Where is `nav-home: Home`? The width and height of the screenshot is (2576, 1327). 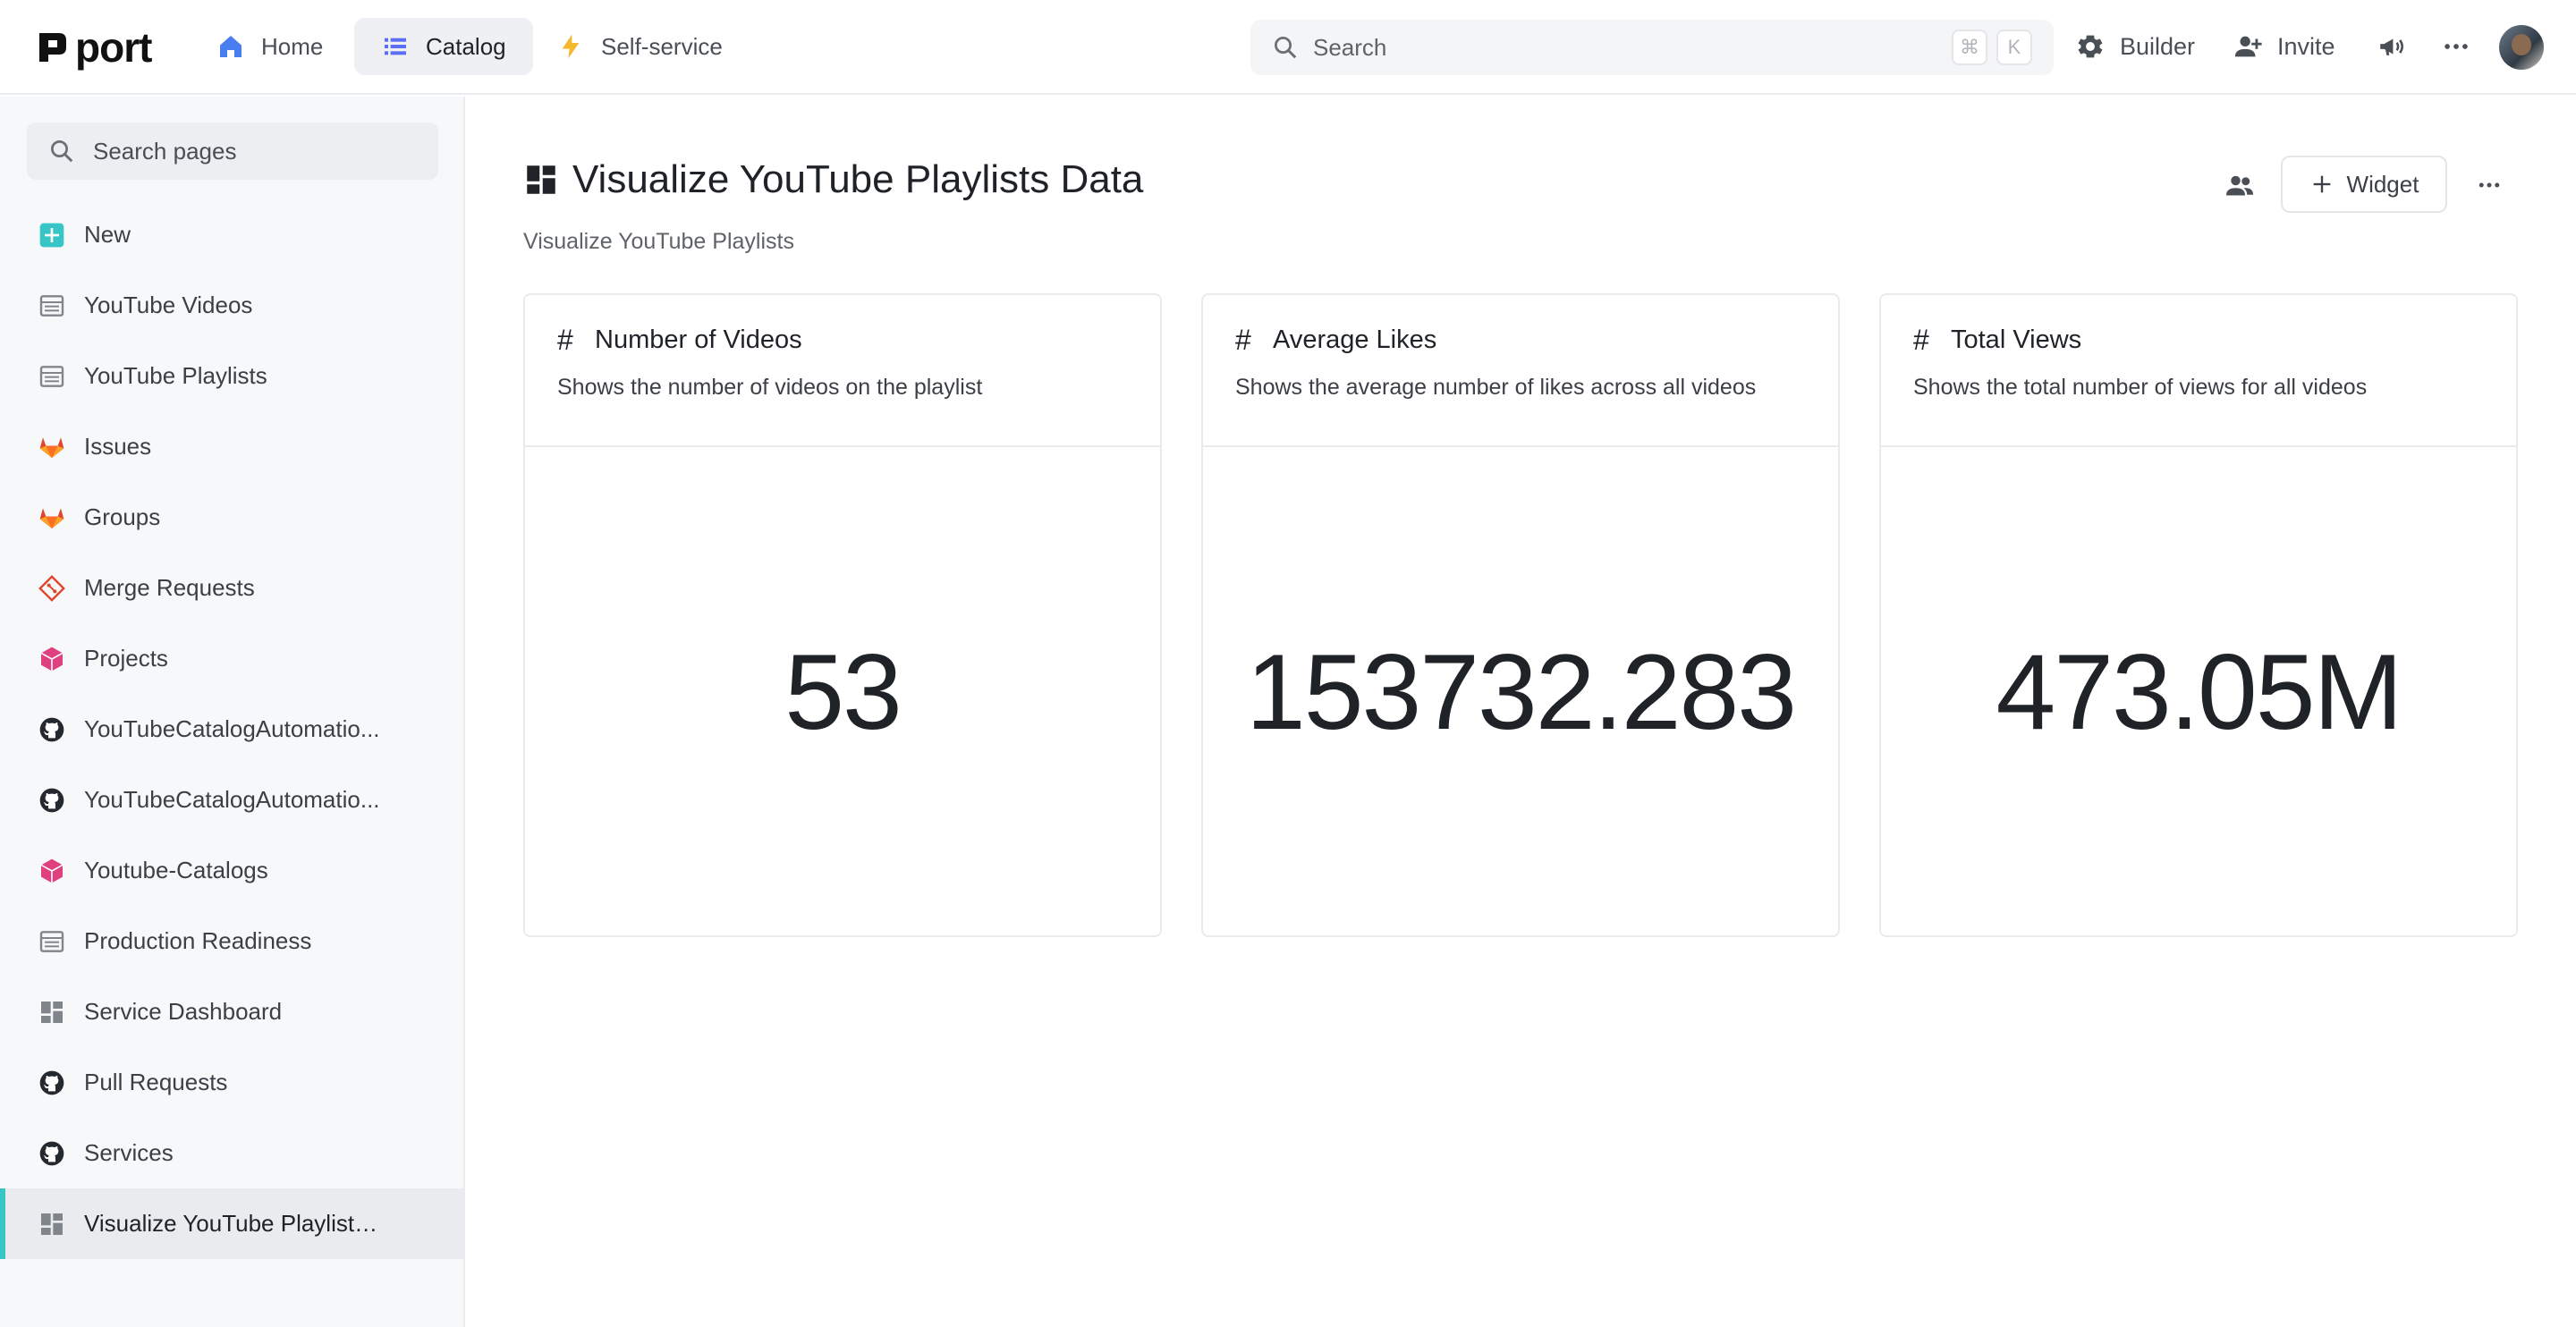 nav-home: Home is located at coordinates (270, 46).